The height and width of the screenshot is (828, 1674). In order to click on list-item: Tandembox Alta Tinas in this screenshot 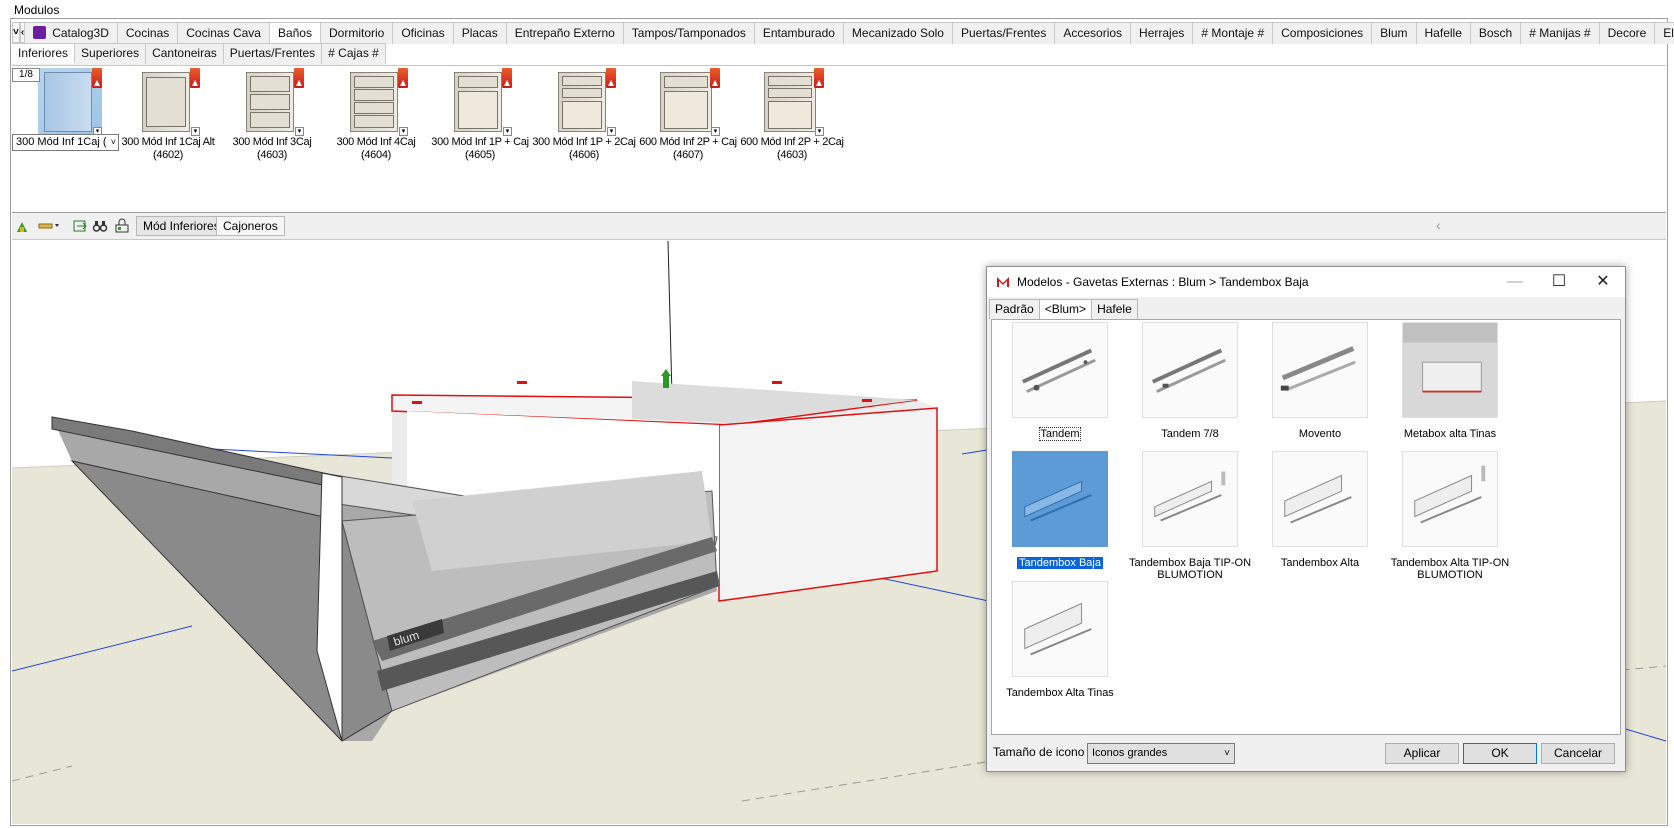, I will do `click(1060, 640)`.